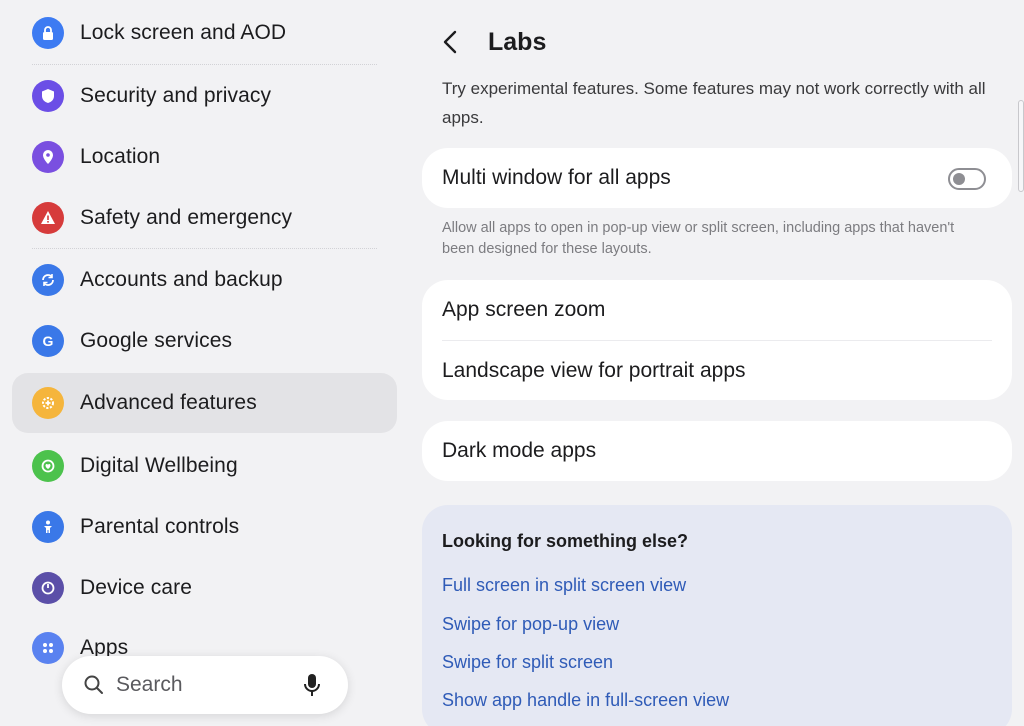 The width and height of the screenshot is (1024, 726). Describe the element at coordinates (1021, 146) in the screenshot. I see `scrollbar` at that location.